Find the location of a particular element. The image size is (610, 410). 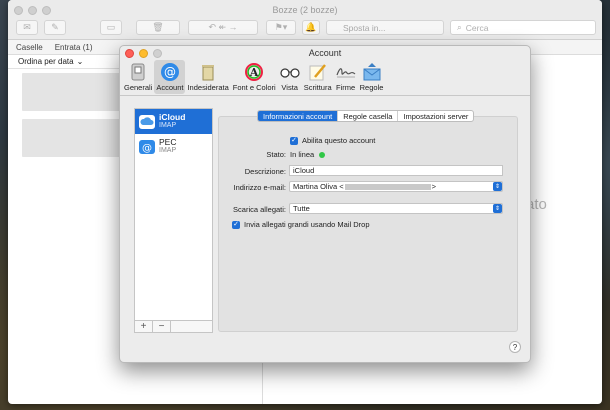

add-account-button: + is located at coordinates (144, 326).